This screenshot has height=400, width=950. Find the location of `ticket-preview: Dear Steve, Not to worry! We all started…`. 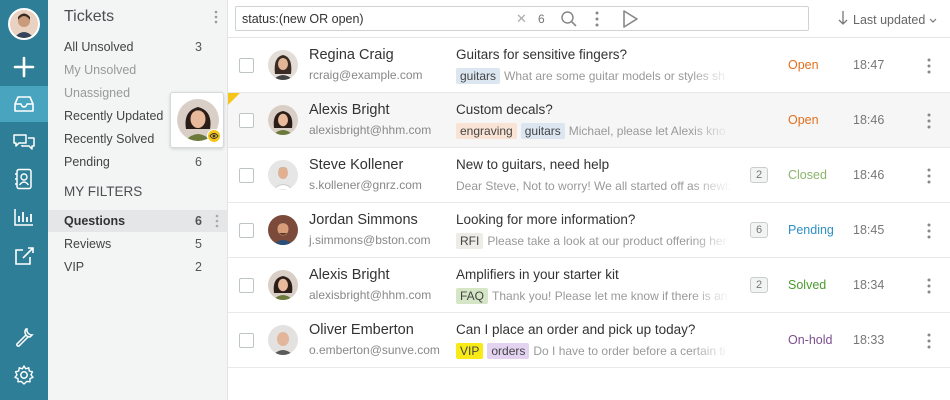

ticket-preview: Dear Steve, Not to worry! We all started… is located at coordinates (593, 186).